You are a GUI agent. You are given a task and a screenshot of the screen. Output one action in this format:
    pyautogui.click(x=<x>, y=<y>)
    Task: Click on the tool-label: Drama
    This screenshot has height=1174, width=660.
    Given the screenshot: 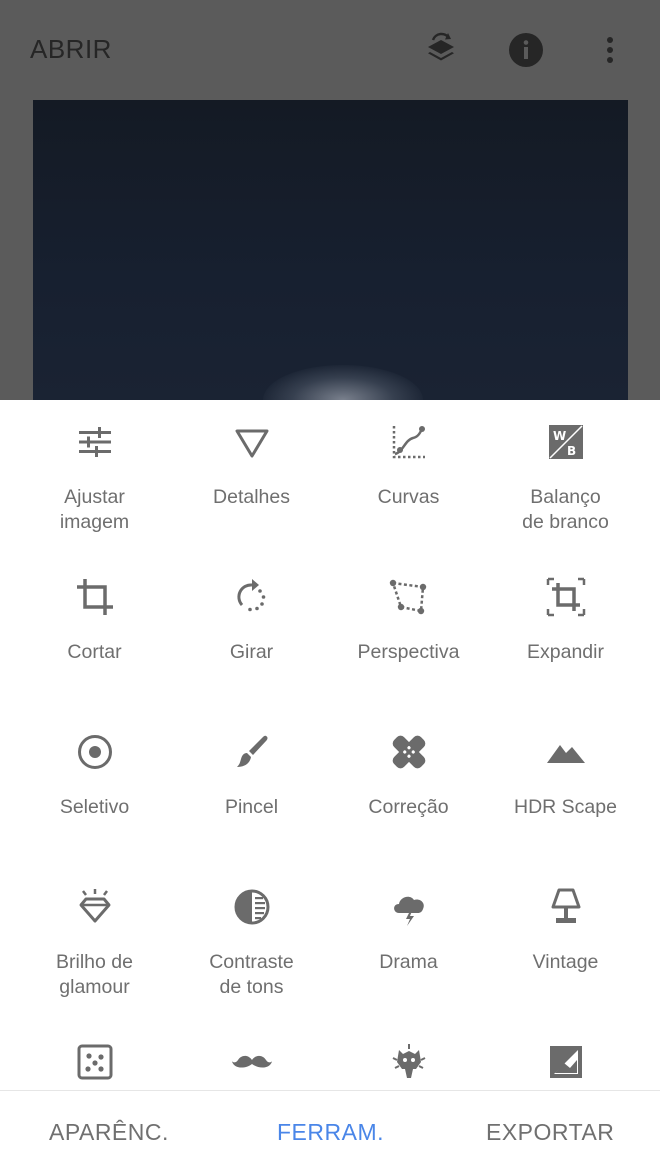 What is the action you would take?
    pyautogui.click(x=408, y=962)
    